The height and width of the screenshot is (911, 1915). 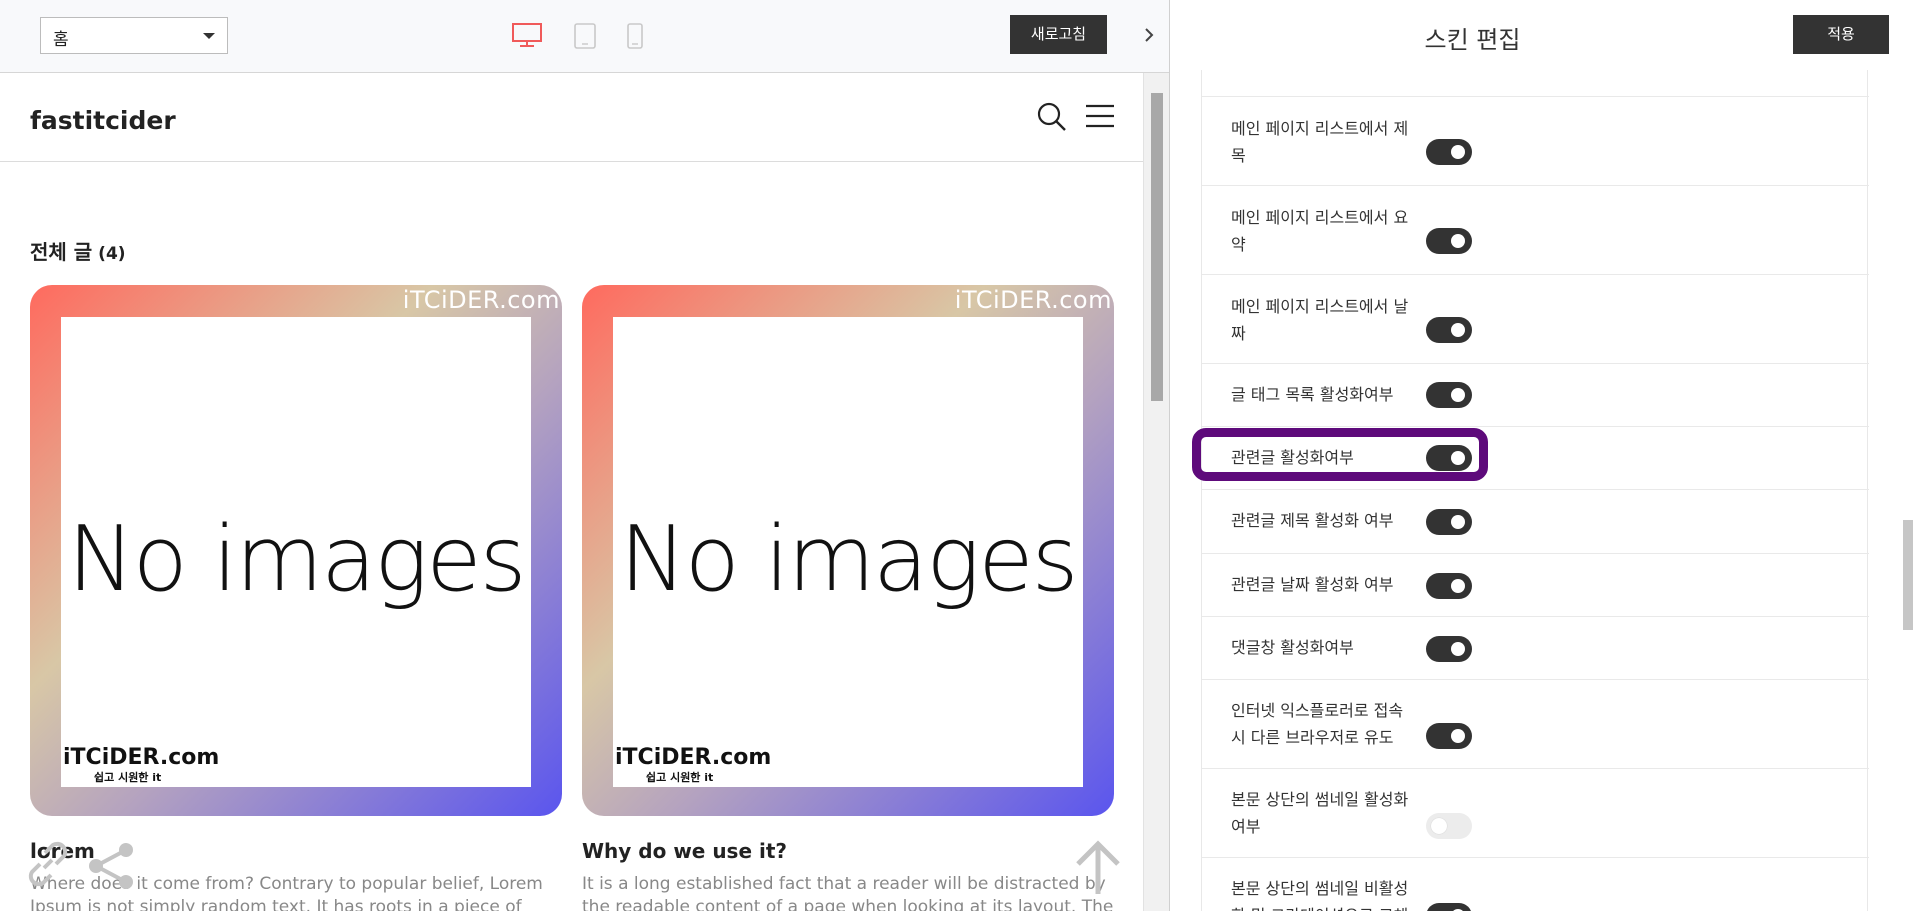 I want to click on option-label-line: 짜, so click(x=1238, y=333).